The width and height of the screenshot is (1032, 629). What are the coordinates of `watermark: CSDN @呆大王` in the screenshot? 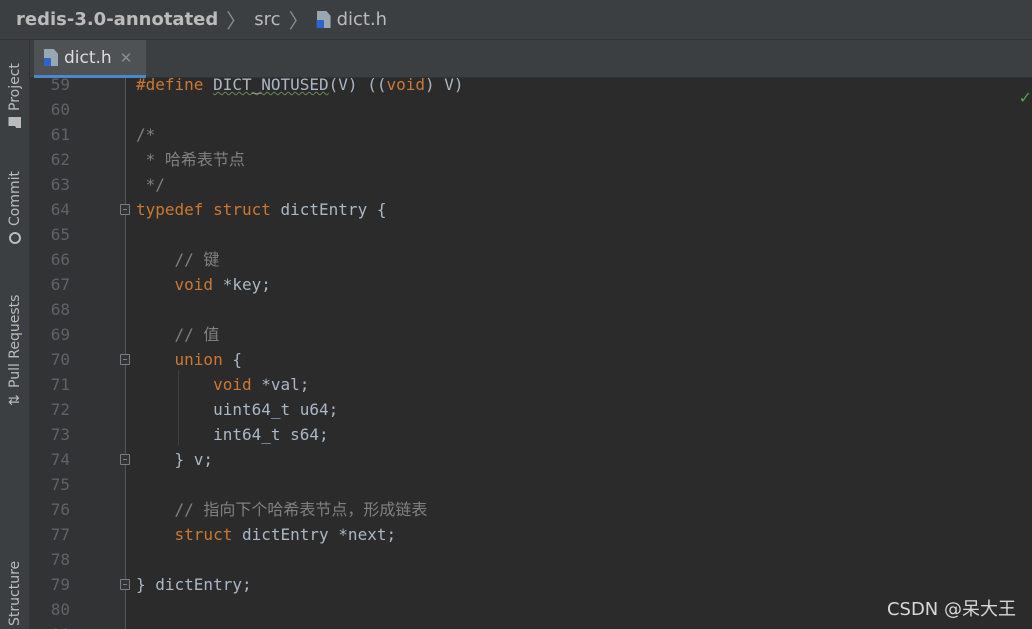 It's located at (951, 609).